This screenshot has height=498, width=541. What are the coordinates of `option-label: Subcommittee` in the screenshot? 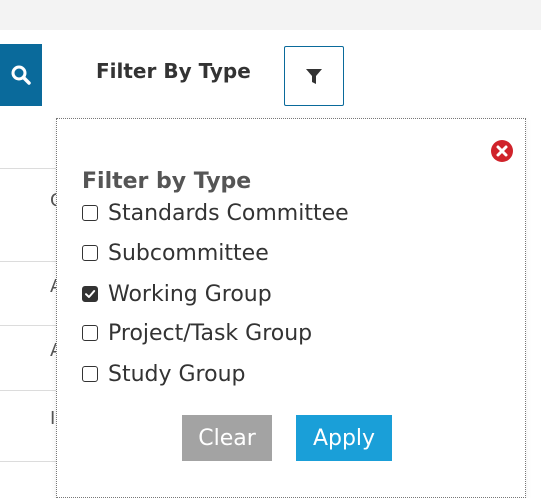 It's located at (188, 253).